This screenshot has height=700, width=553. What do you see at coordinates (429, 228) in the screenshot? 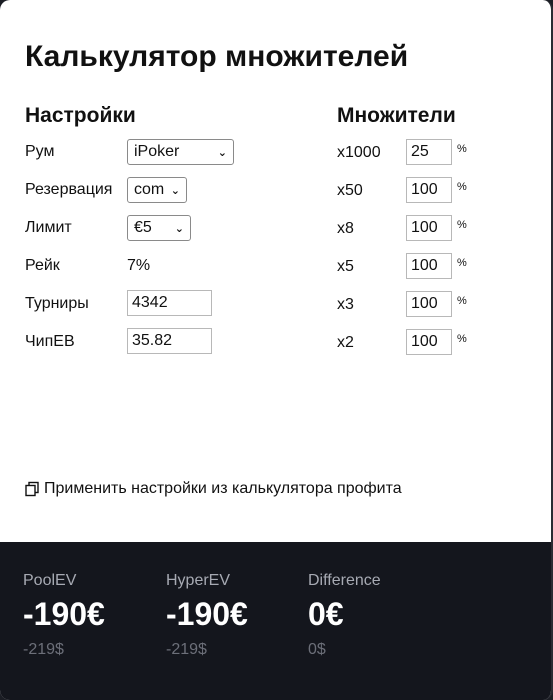
I see `multiplier-input-x8: 100` at bounding box center [429, 228].